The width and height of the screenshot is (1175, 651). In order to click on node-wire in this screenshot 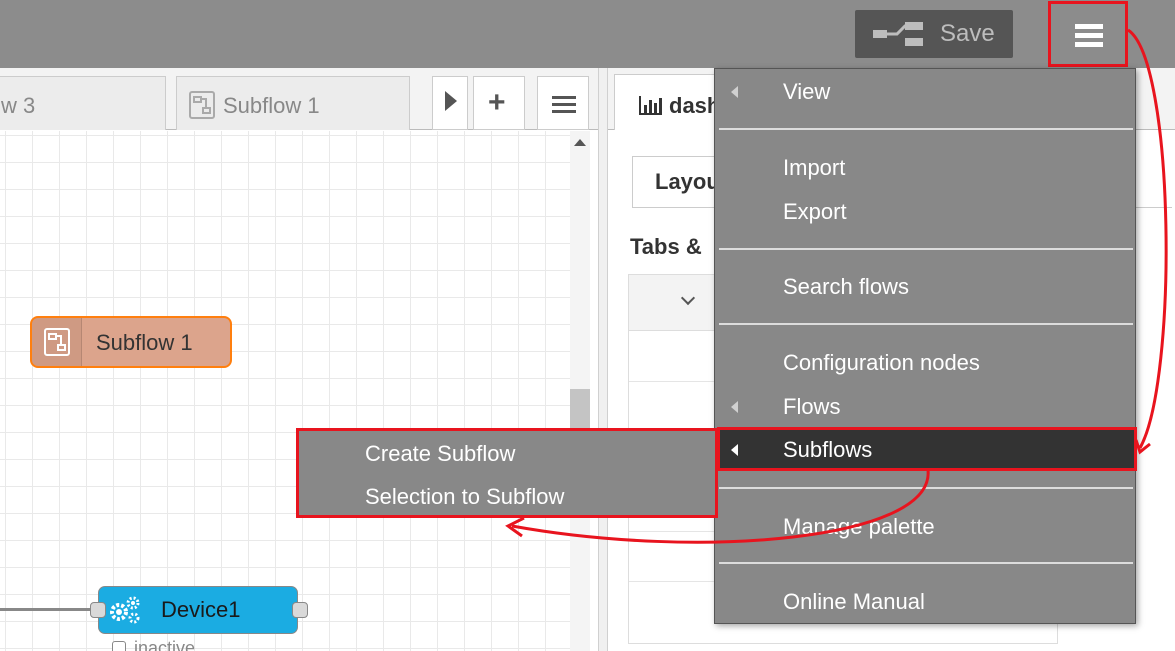, I will do `click(49, 609)`.